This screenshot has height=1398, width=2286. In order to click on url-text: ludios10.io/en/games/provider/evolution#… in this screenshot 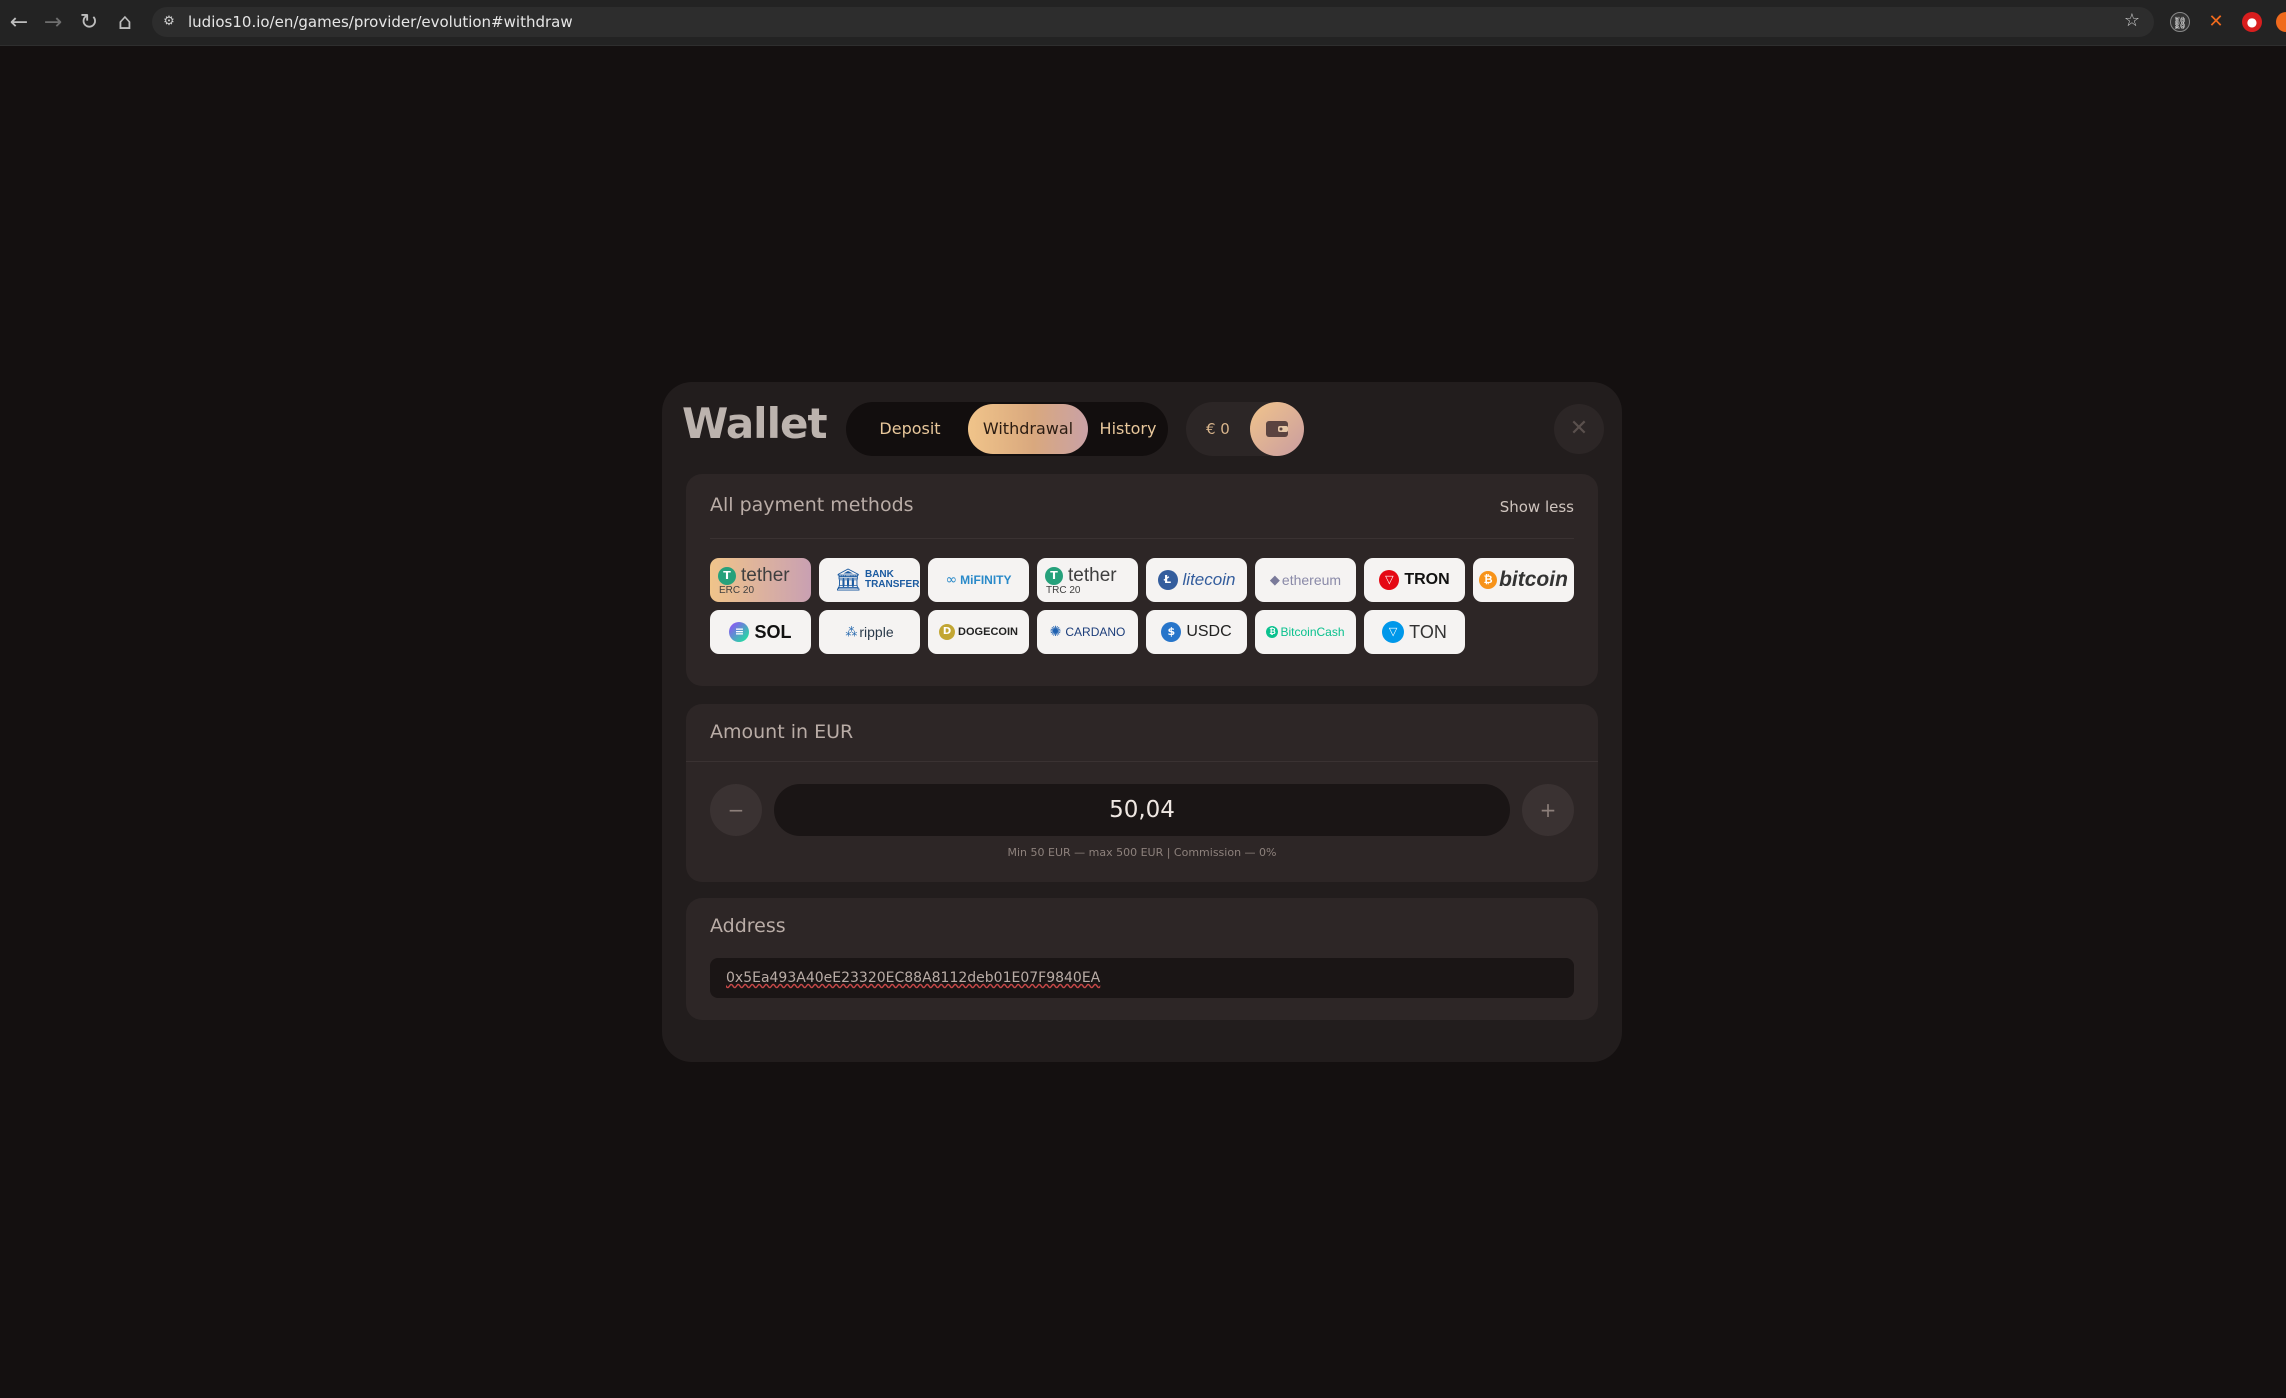, I will do `click(380, 22)`.